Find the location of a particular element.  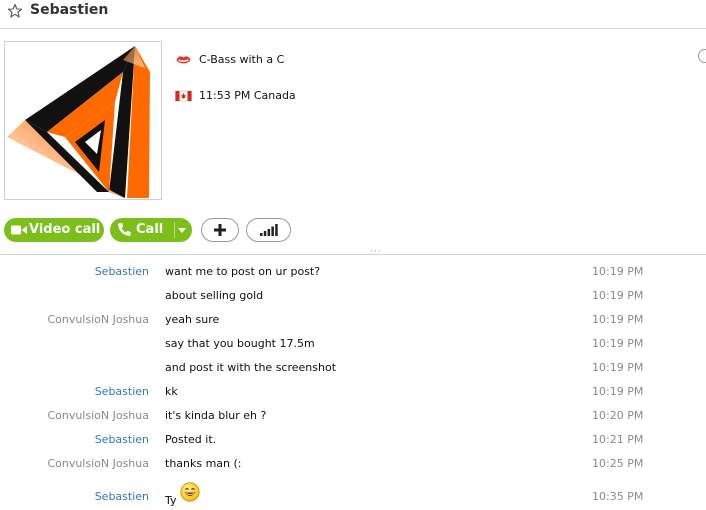

message-row: say that you bought 17.5m 10:19 PM is located at coordinates (353, 347).